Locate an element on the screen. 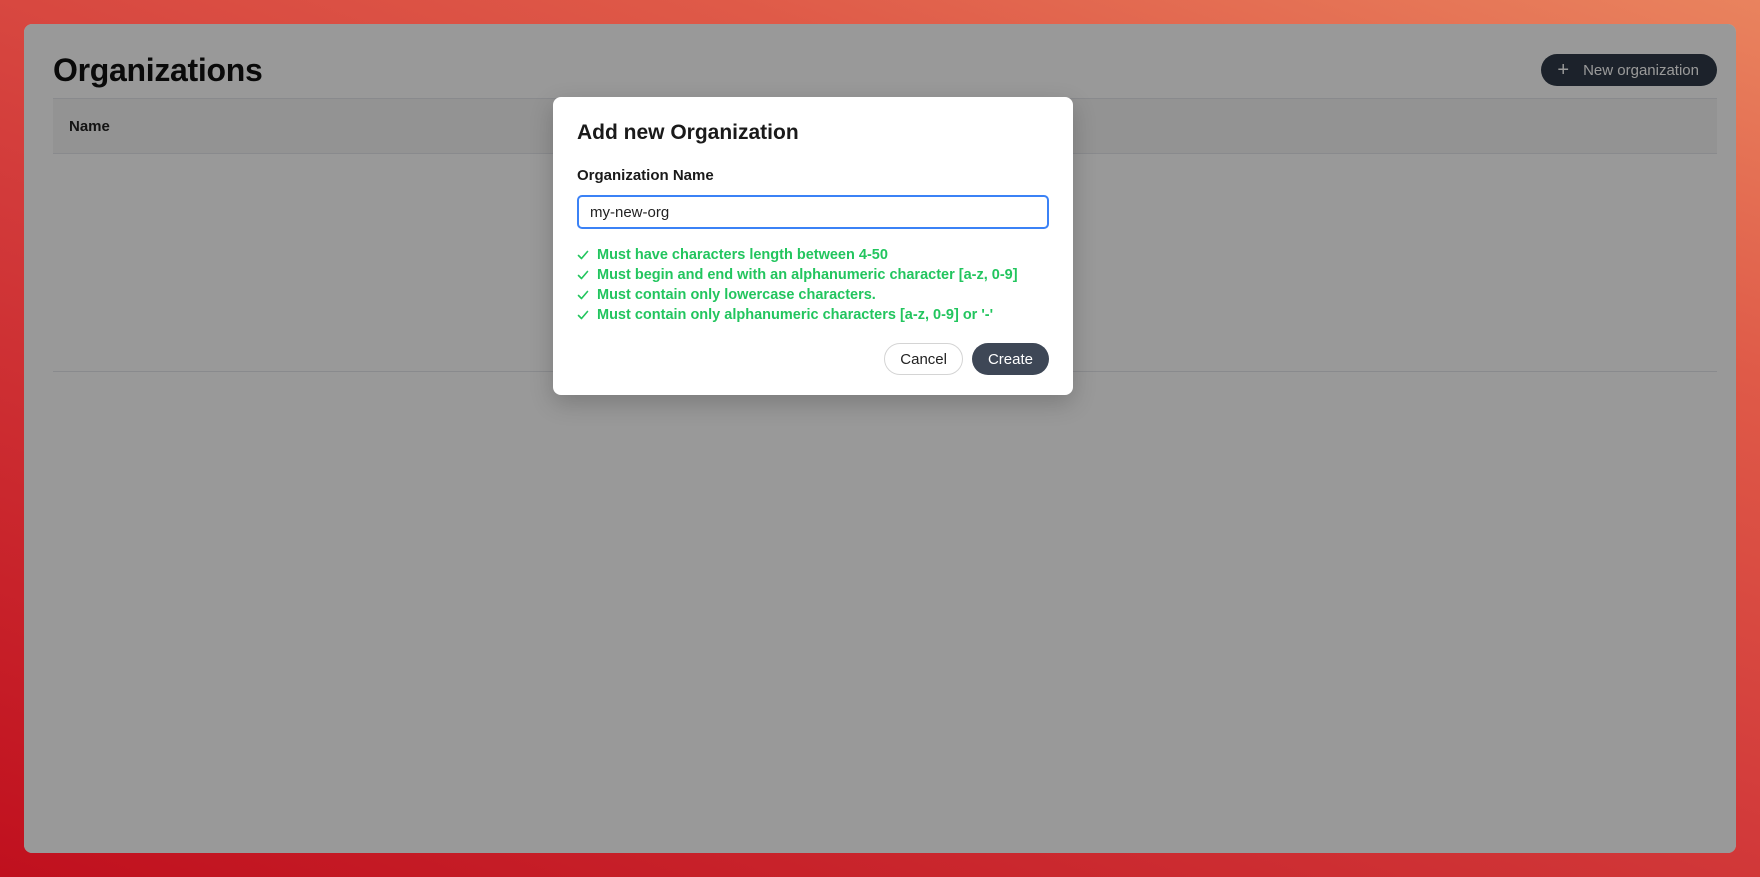  validation-rule-text: Must contain only lowercase characters. is located at coordinates (736, 295).